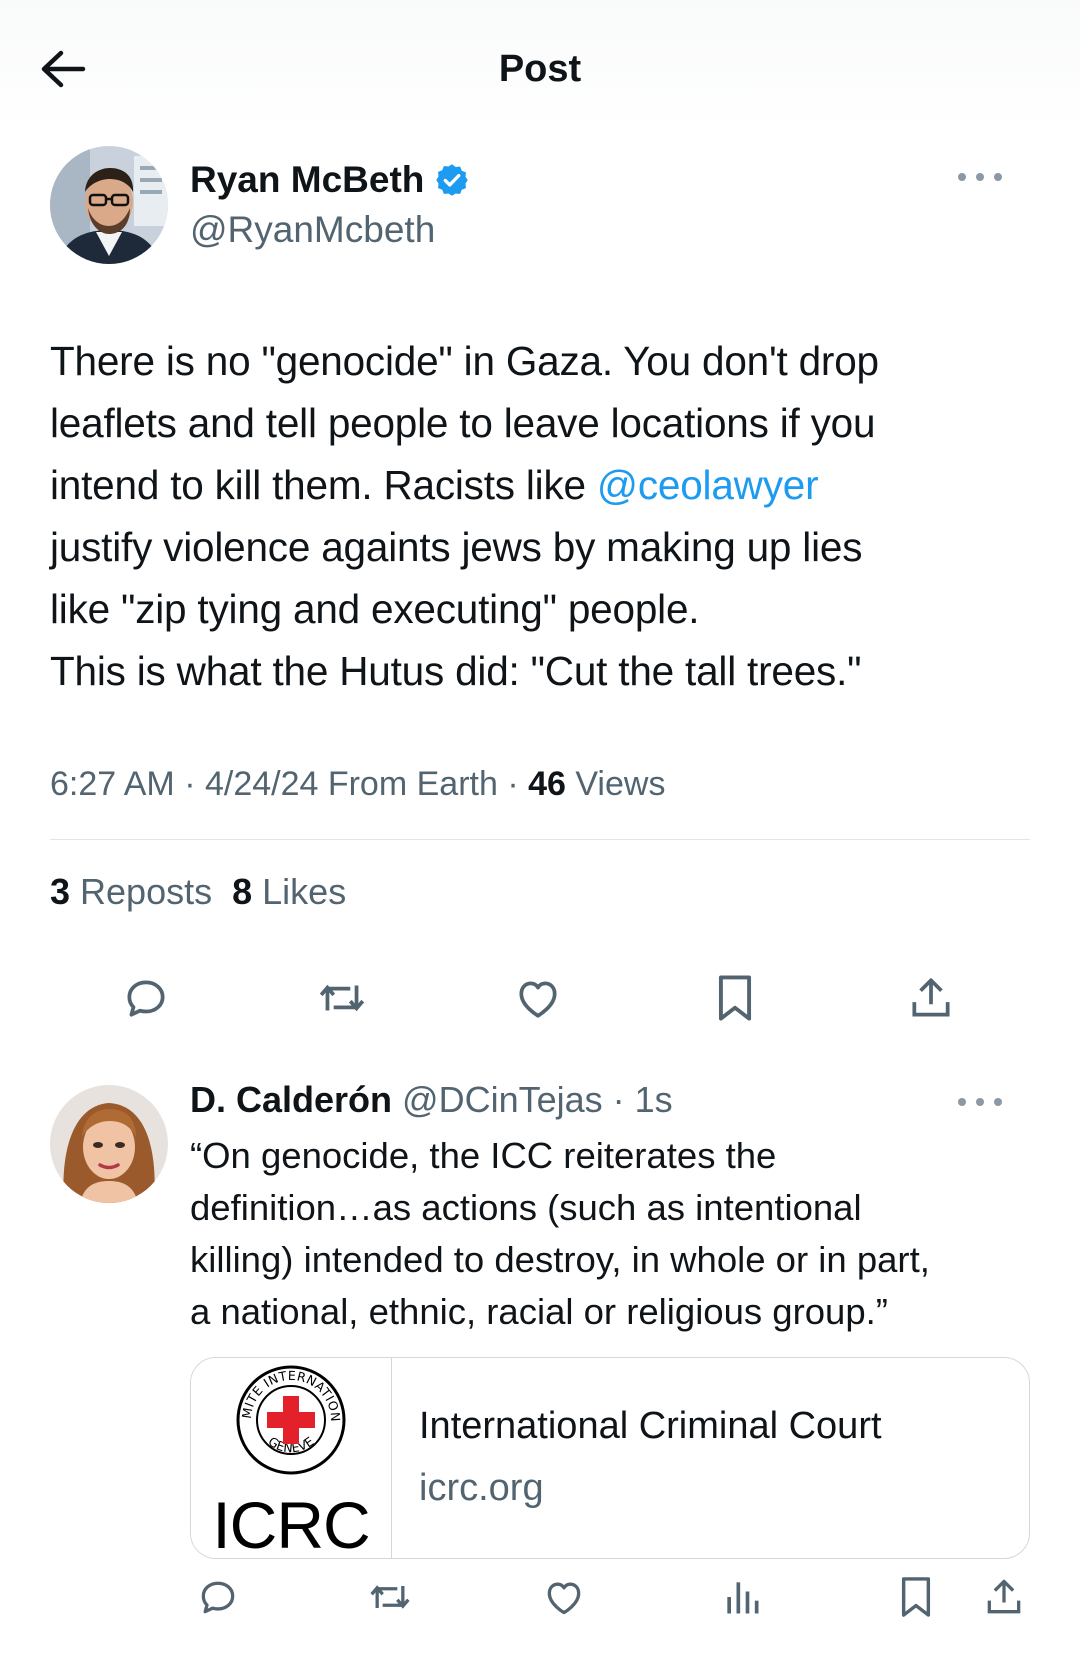 This screenshot has height=1659, width=1080. I want to click on reply-bookmark-button, so click(916, 1597).